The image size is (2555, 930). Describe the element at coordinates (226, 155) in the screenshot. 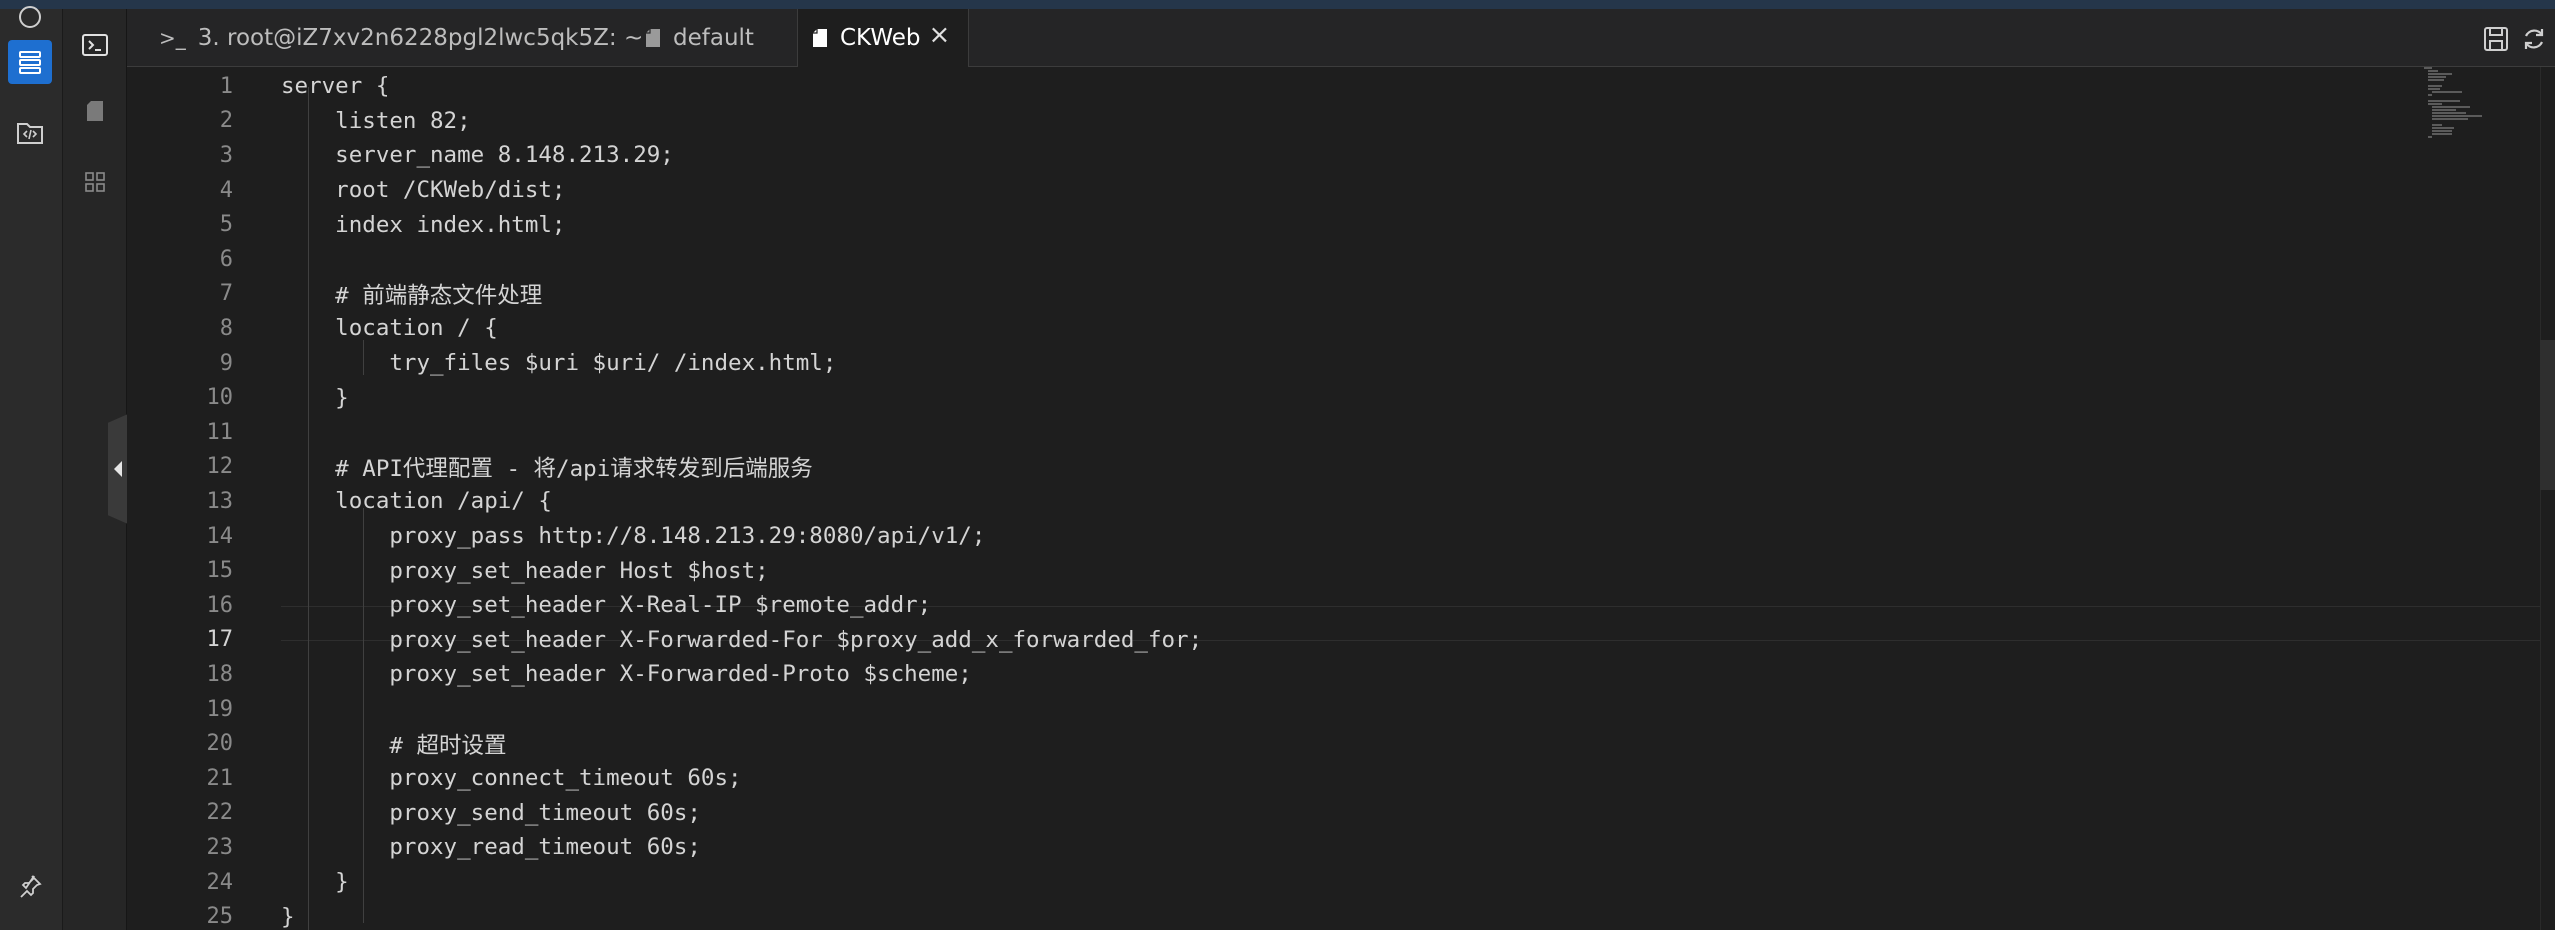

I see `line-number: 3` at that location.